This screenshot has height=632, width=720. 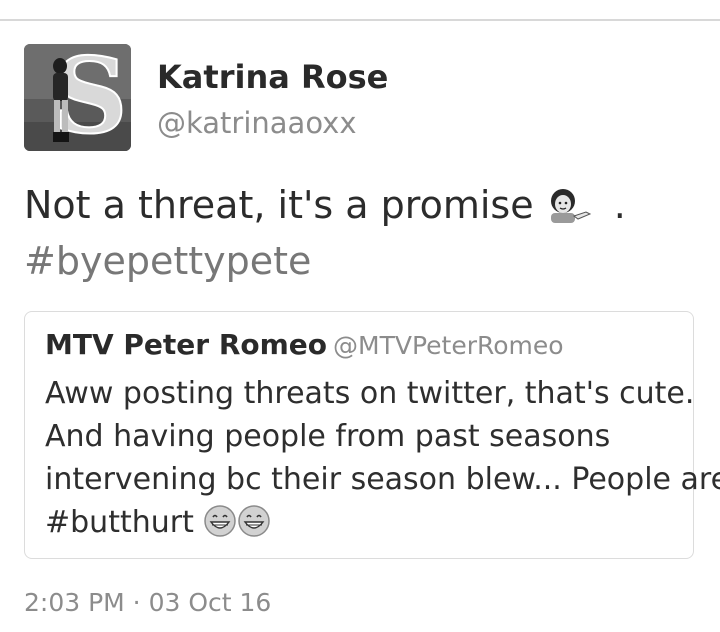 I want to click on tweet-text-line-1: Not a threat, it's a promise ., so click(x=364, y=208).